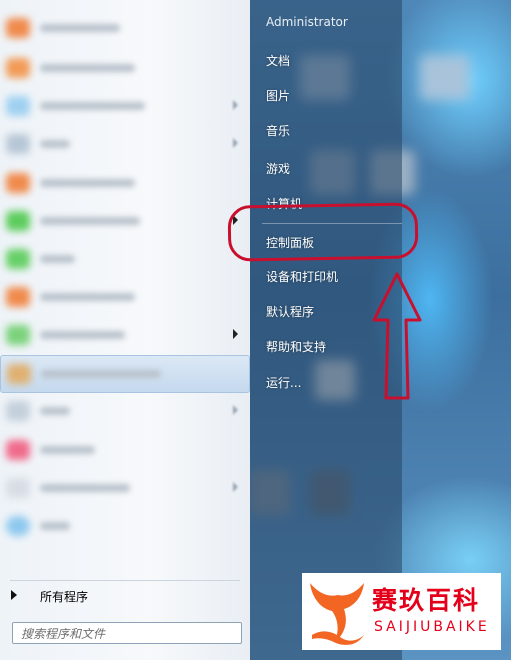 The image size is (511, 660). Describe the element at coordinates (278, 96) in the screenshot. I see `place-label: 图片` at that location.